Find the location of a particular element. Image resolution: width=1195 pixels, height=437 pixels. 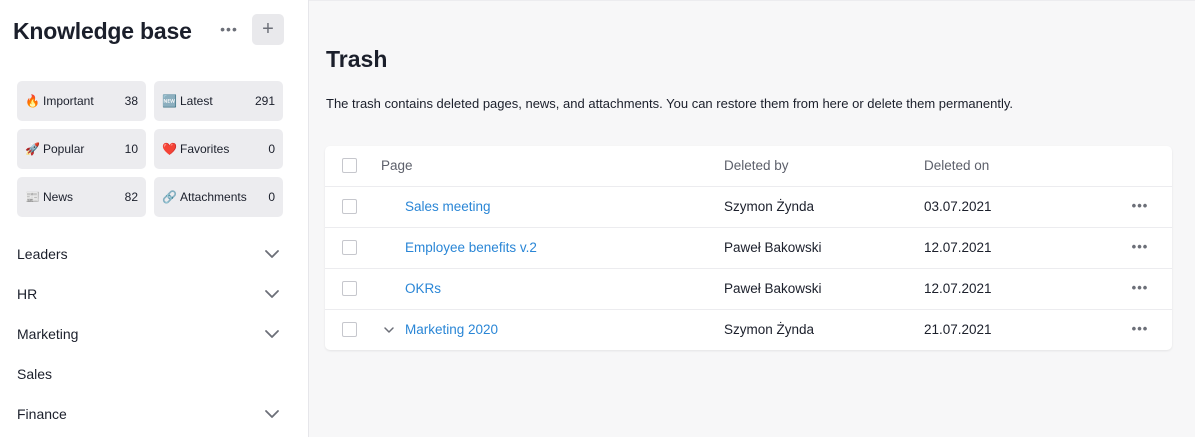

tile-favorites: ❤️ Favorites 0 is located at coordinates (218, 149).